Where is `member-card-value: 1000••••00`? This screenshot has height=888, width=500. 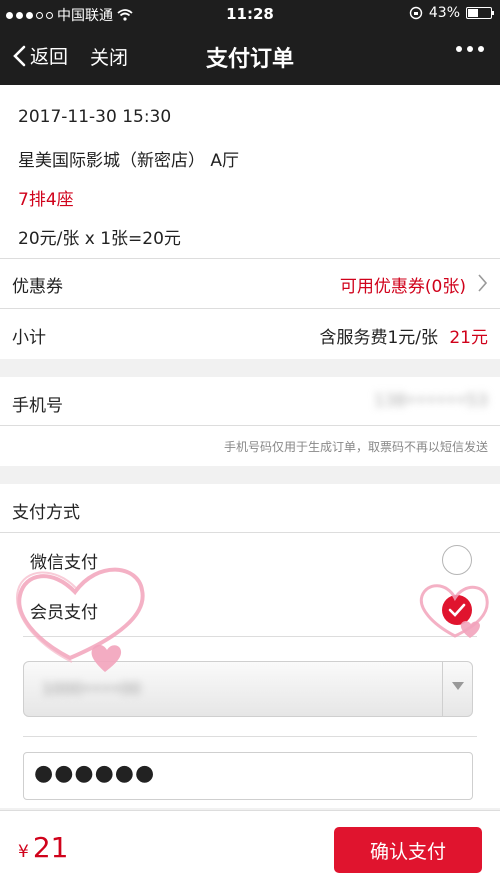
member-card-value: 1000••••00 is located at coordinates (91, 688).